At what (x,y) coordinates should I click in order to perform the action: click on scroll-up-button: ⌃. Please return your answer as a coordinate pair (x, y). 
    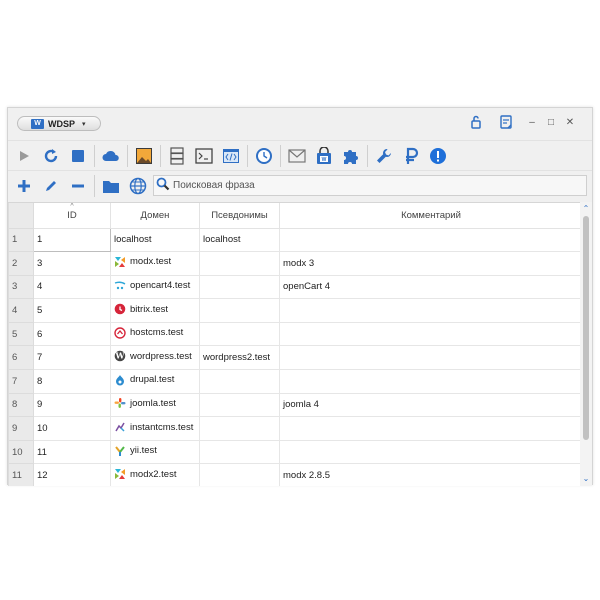
    Looking at the image, I should click on (586, 209).